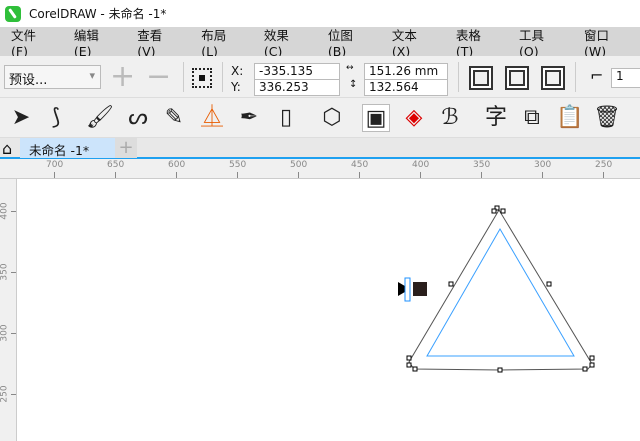 The height and width of the screenshot is (441, 640). I want to click on contour-end-handle, so click(420, 289).